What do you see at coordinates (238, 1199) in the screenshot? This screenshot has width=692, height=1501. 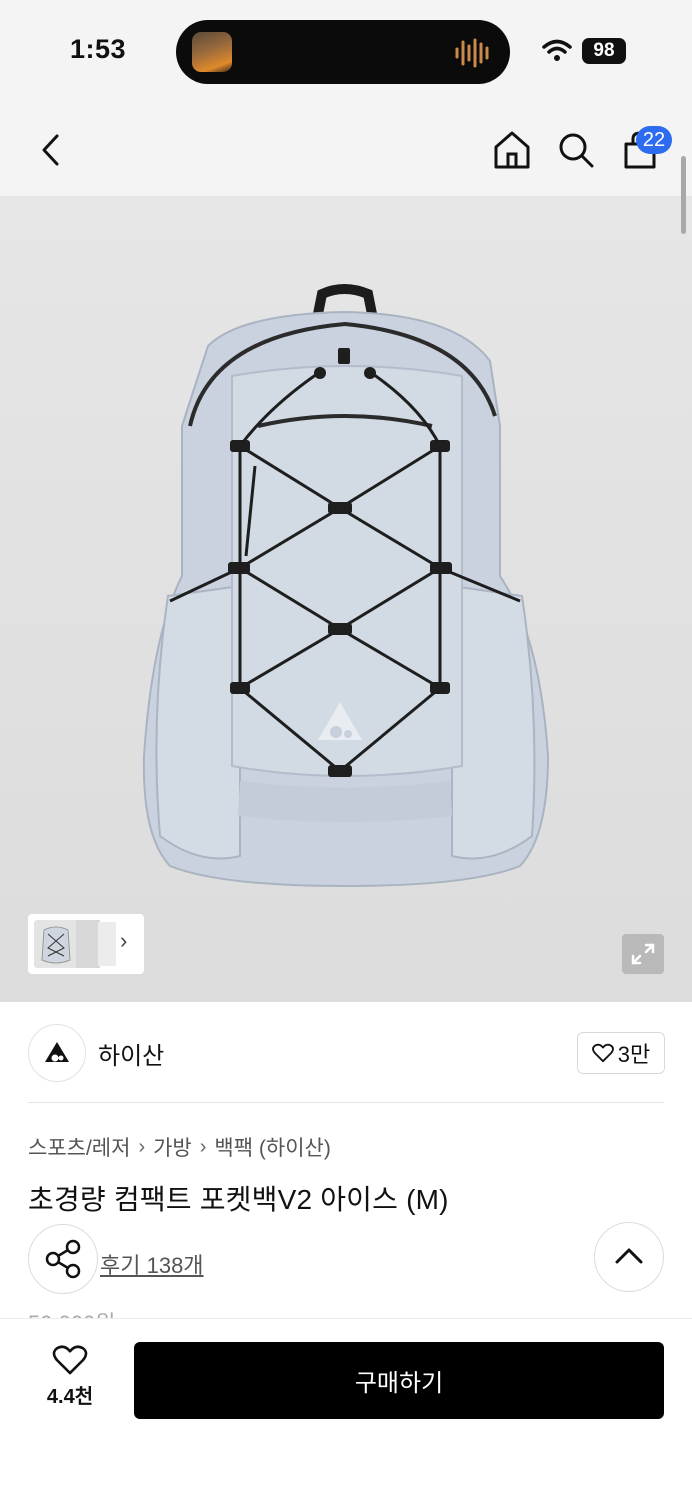 I see `product-title: 초경량 컴팩트 포켓백V2 아이스 (M)` at bounding box center [238, 1199].